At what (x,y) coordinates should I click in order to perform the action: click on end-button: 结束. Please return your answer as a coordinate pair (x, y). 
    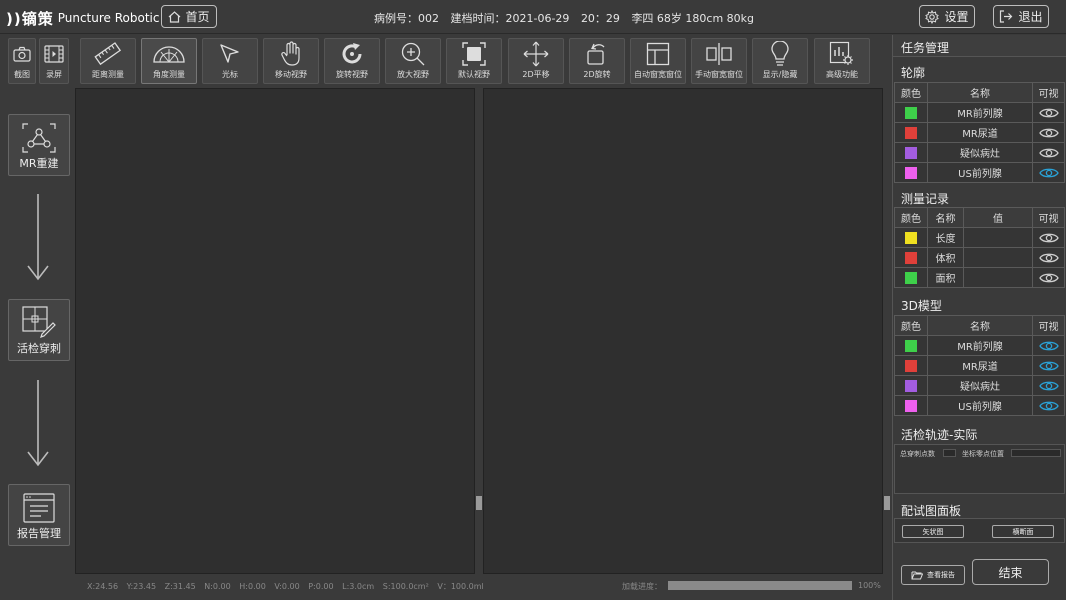
    Looking at the image, I should click on (1010, 572).